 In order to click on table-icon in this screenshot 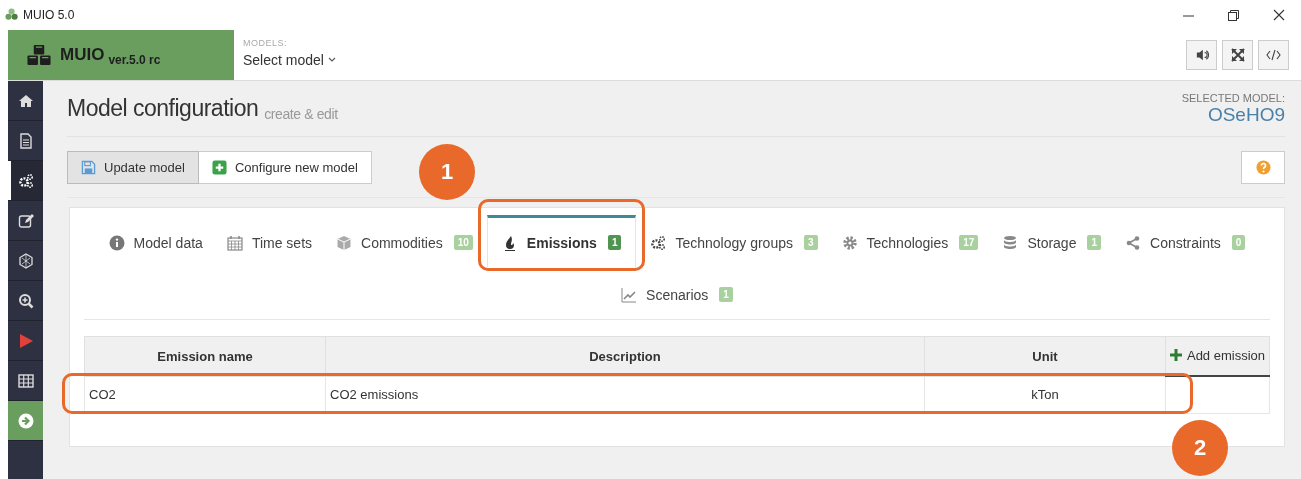, I will do `click(25, 380)`.